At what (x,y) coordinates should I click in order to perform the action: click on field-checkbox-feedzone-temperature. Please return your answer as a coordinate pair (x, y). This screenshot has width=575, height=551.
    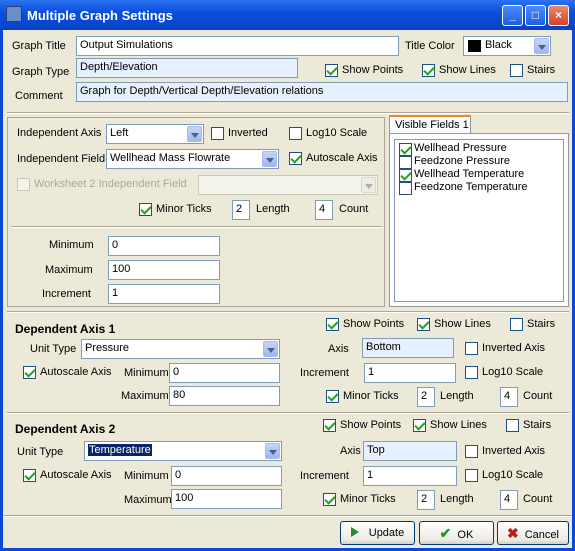
    Looking at the image, I should click on (405, 188).